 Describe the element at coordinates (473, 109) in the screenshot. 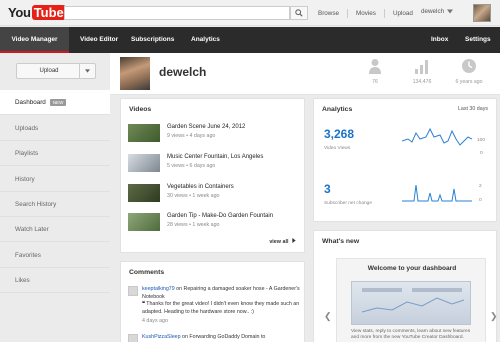

I see `analytics-period: Last 30 days` at that location.